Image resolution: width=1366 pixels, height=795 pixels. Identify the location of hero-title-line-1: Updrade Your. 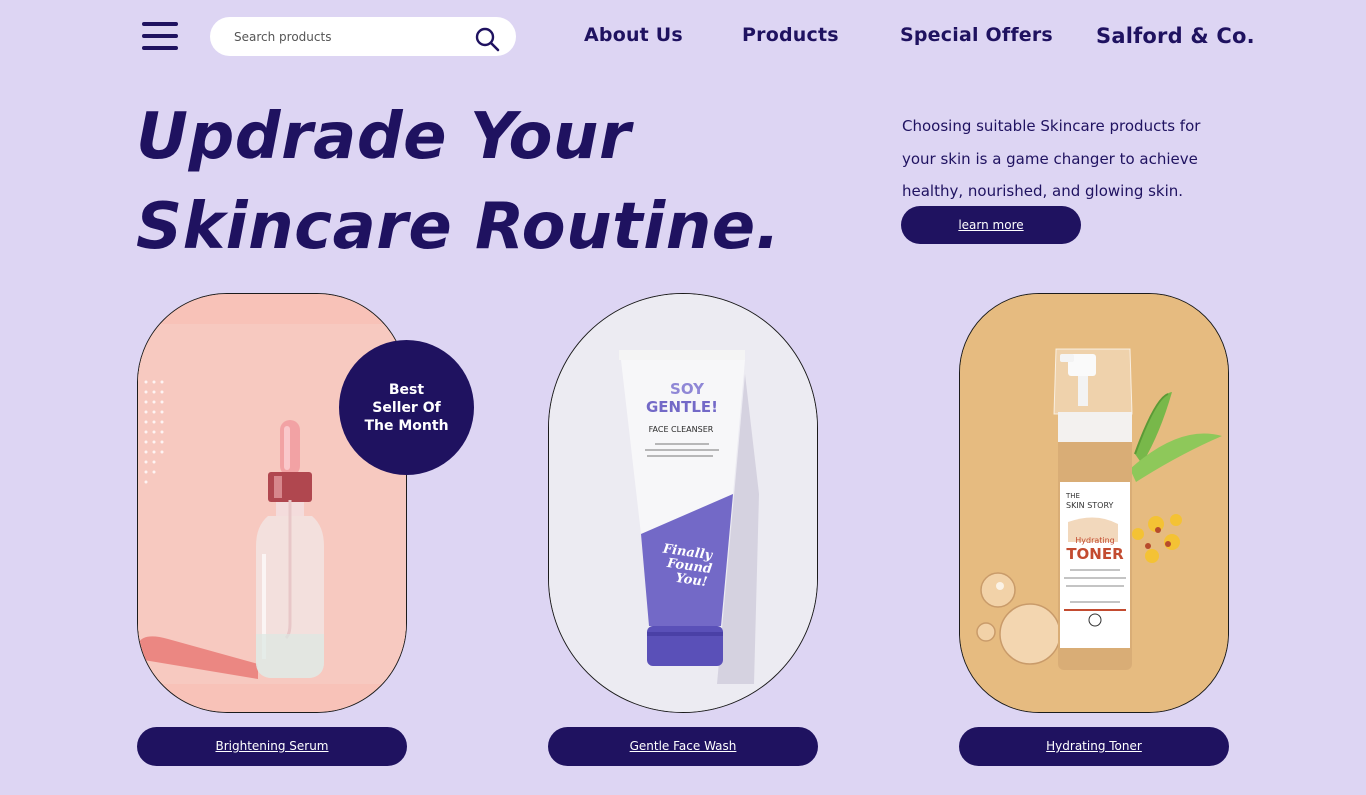
(384, 137).